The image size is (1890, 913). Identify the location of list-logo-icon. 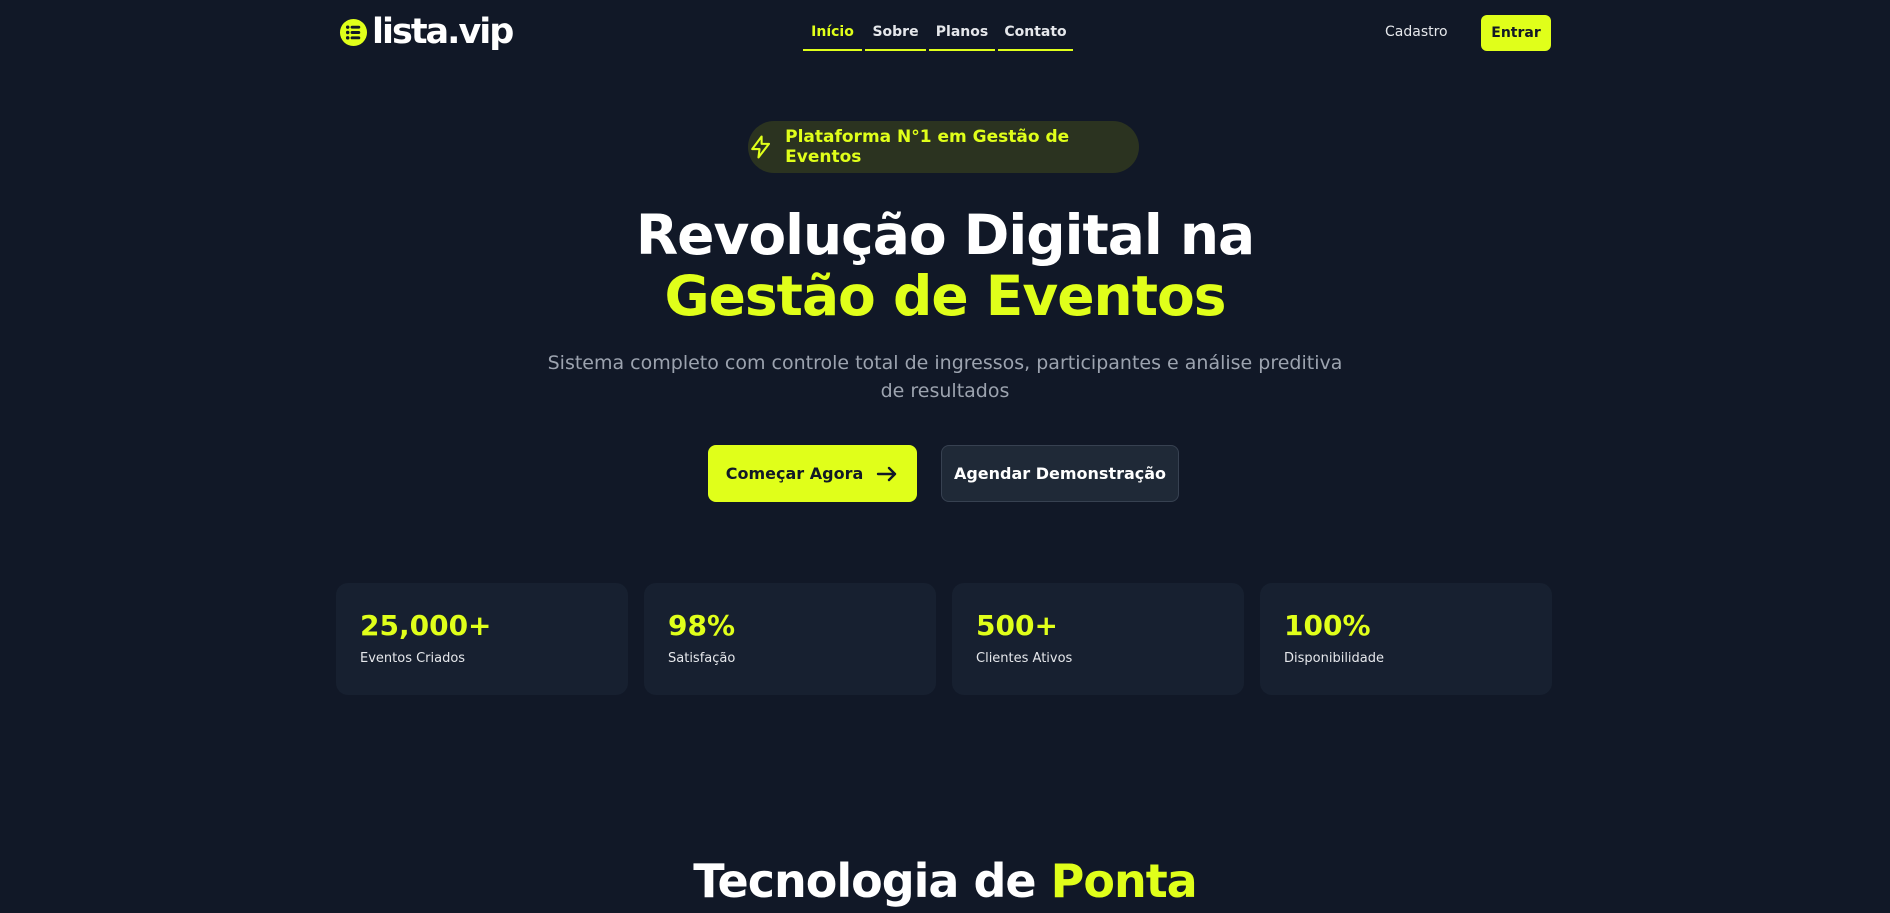
(353, 32).